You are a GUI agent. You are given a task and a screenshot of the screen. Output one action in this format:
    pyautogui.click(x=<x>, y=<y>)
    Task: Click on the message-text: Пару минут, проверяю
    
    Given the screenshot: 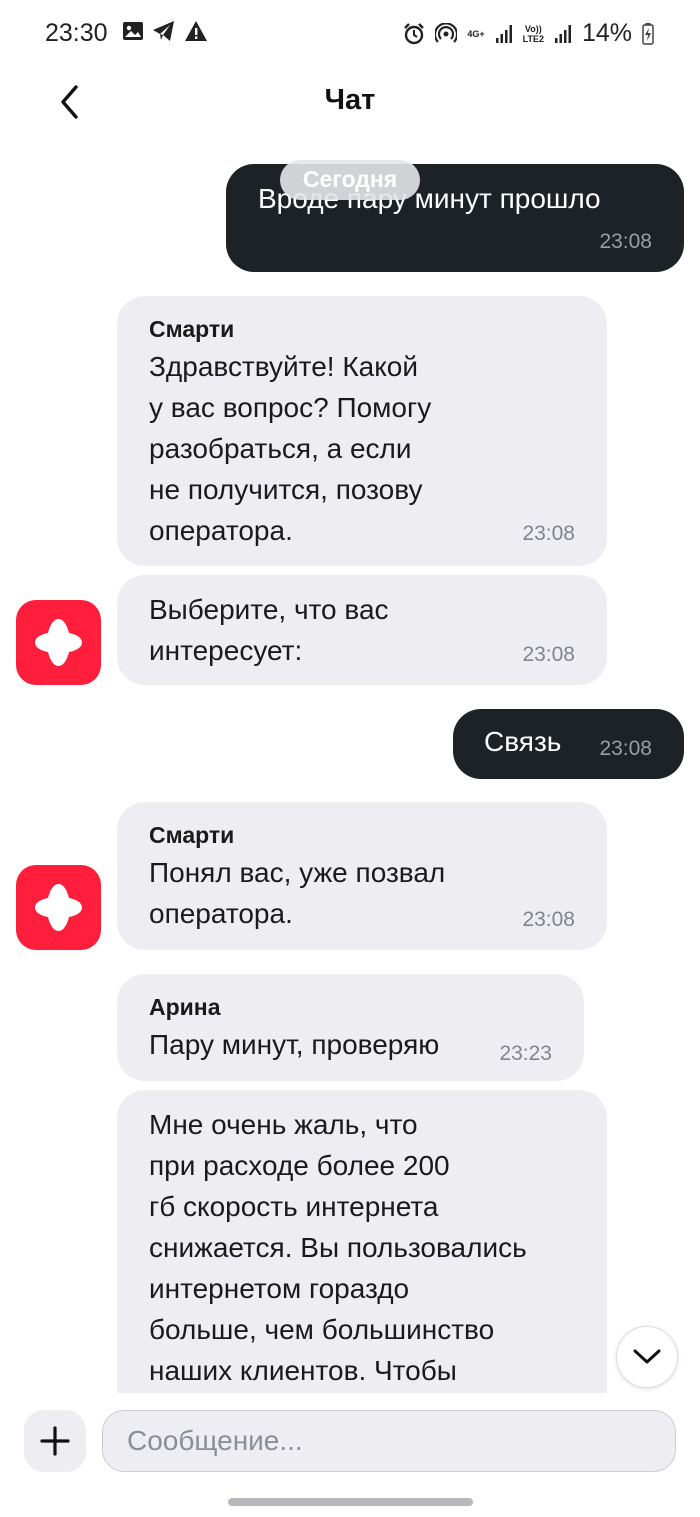 What is the action you would take?
    pyautogui.click(x=294, y=1044)
    